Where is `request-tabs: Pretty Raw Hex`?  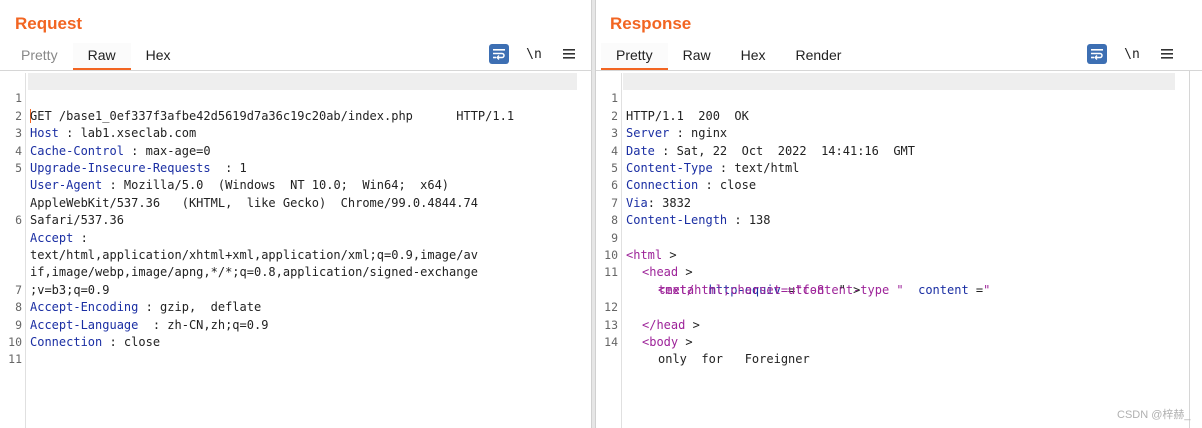 request-tabs: Pretty Raw Hex is located at coordinates (96, 57).